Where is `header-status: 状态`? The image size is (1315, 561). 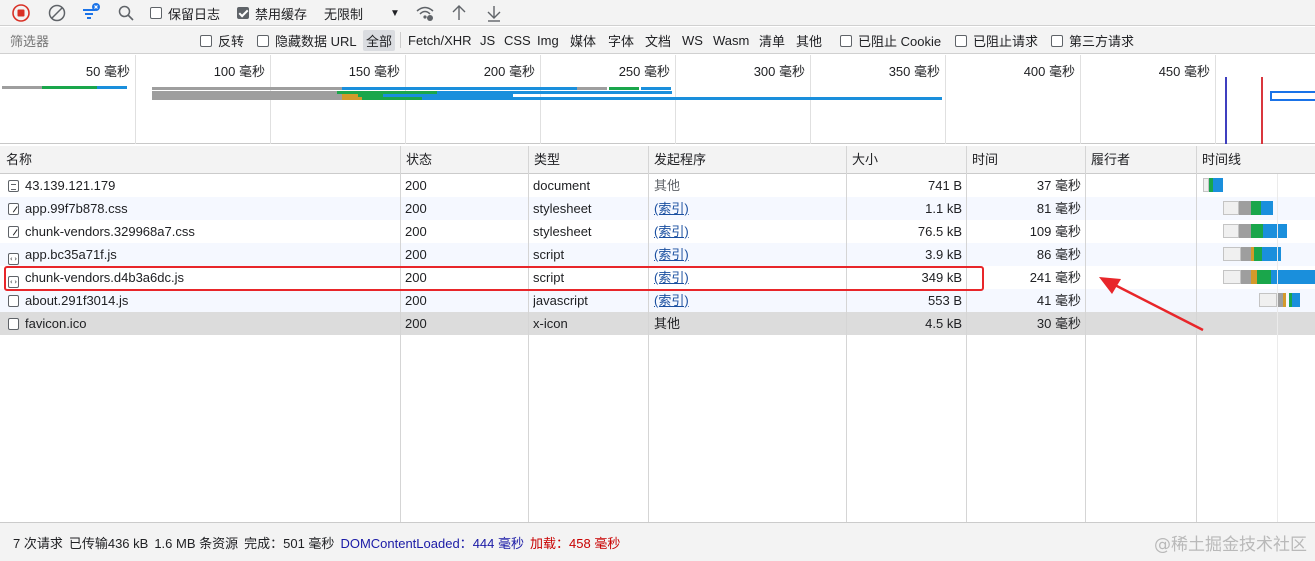 header-status: 状态 is located at coordinates (416, 160).